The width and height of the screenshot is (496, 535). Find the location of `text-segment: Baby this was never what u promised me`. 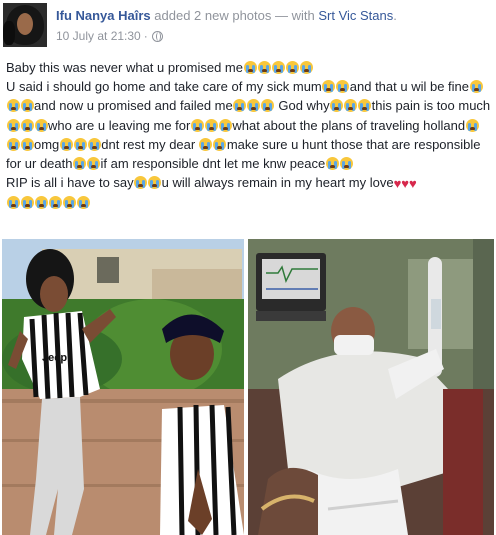

text-segment: Baby this was never what u promised me is located at coordinates (124, 67).